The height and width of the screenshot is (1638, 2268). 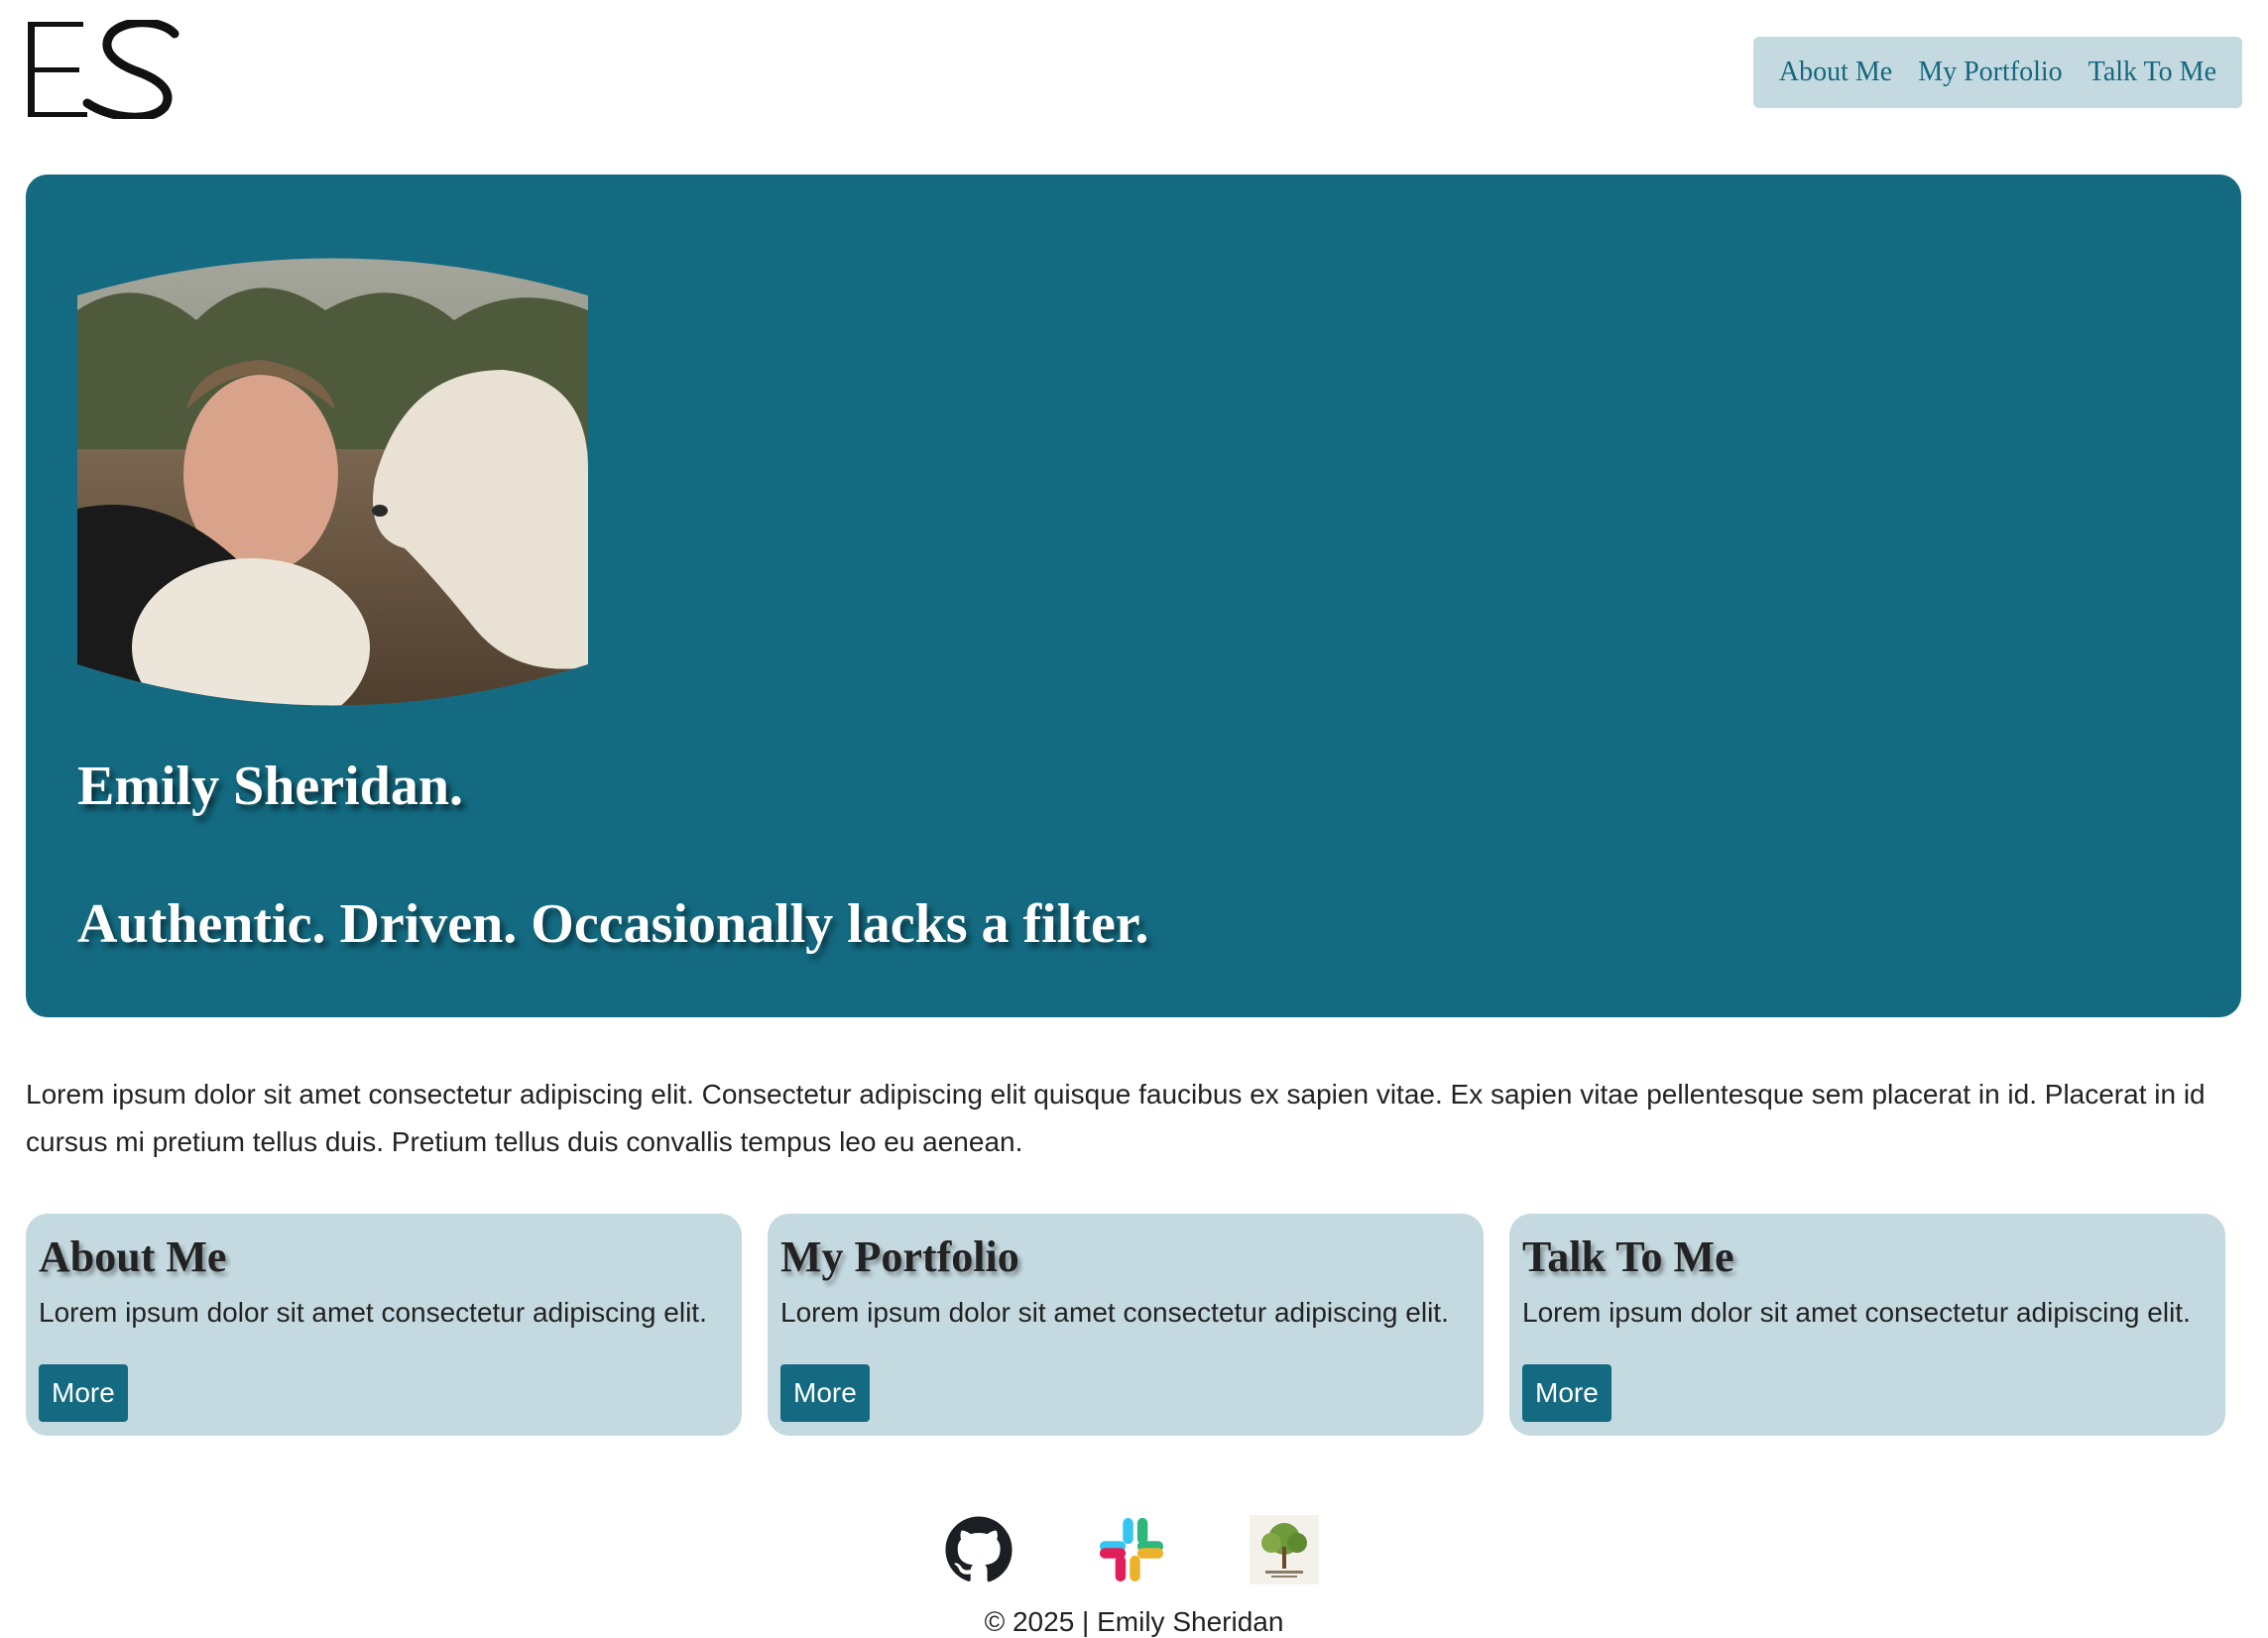 What do you see at coordinates (1835, 72) in the screenshot?
I see `nav-about-me: About Me` at bounding box center [1835, 72].